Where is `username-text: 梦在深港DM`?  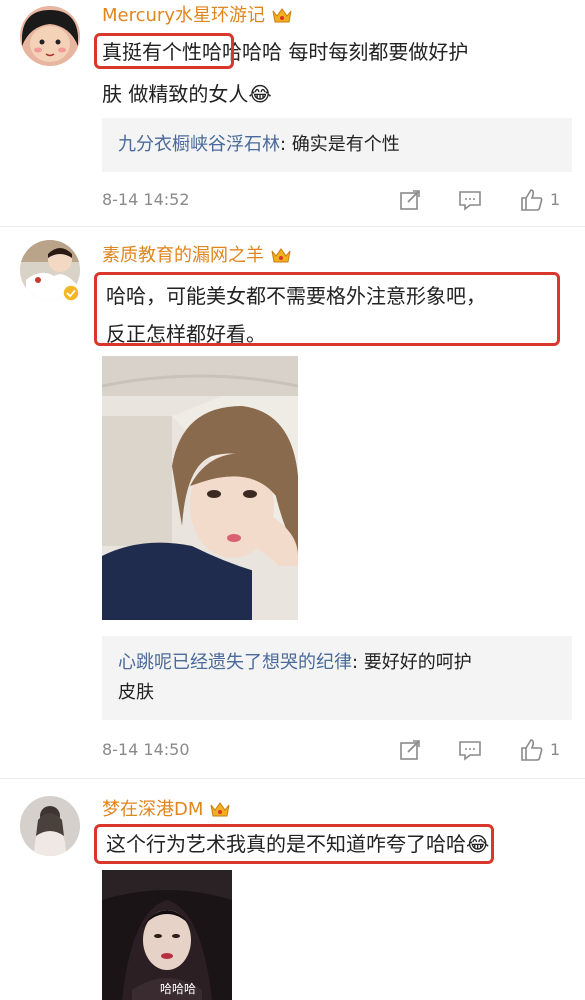 username-text: 梦在深港DM is located at coordinates (152, 809).